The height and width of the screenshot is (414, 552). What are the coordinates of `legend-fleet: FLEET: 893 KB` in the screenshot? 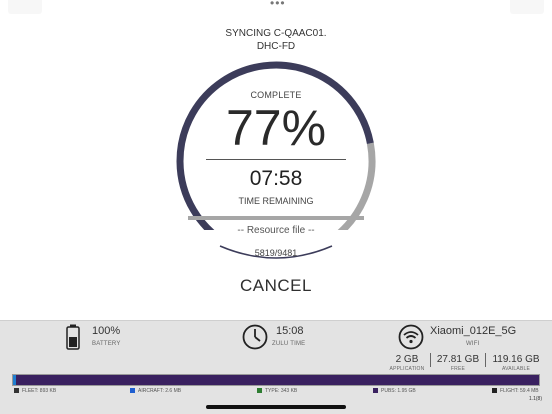 It's located at (35, 391).